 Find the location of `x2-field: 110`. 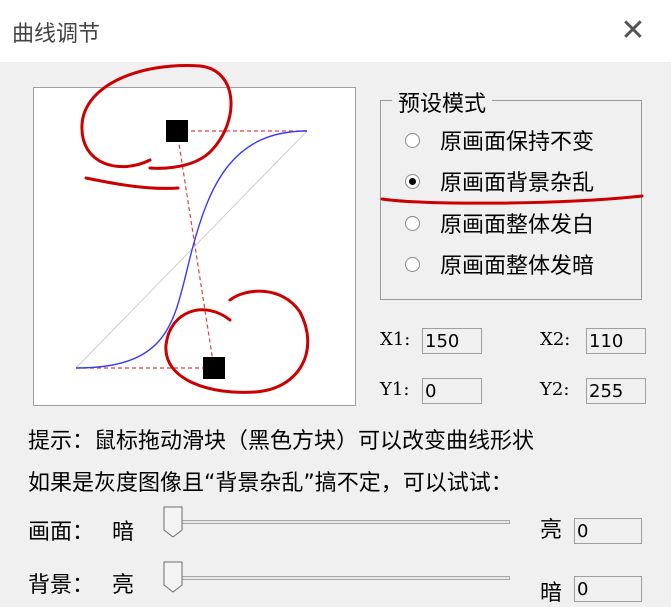

x2-field: 110 is located at coordinates (616, 341).